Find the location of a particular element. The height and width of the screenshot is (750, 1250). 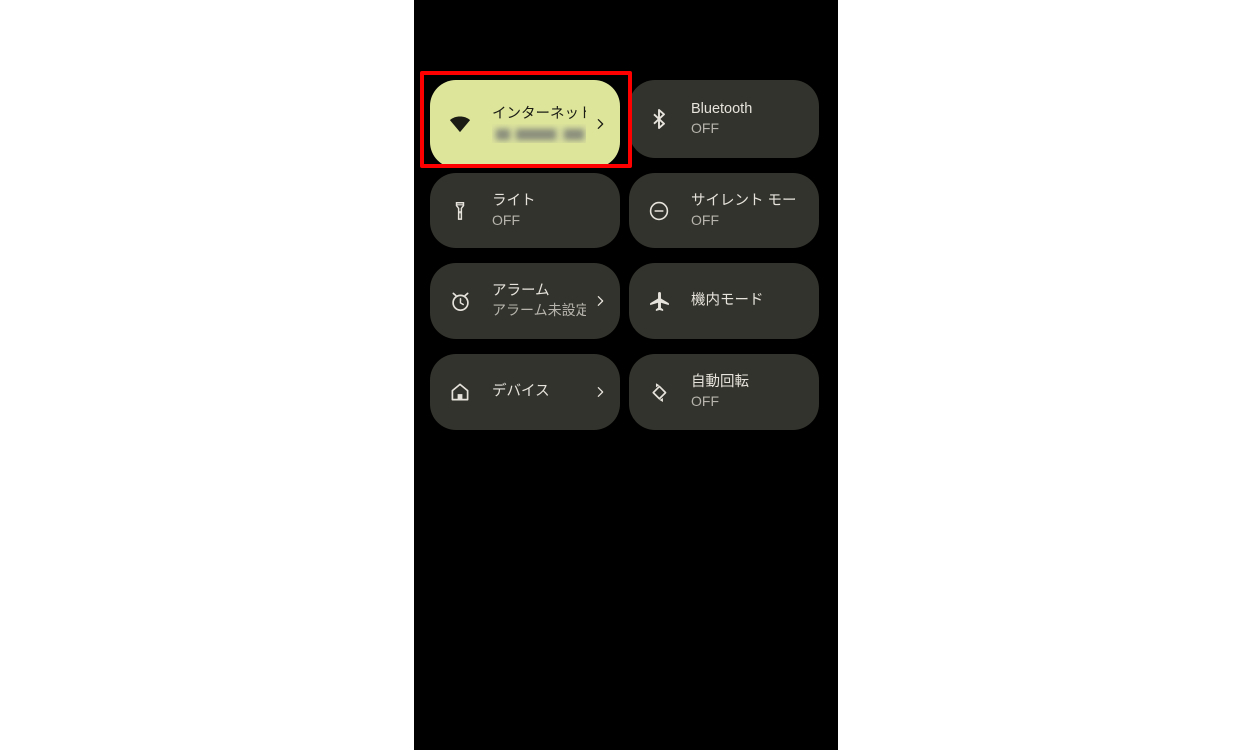

wifi-icon is located at coordinates (460, 124).